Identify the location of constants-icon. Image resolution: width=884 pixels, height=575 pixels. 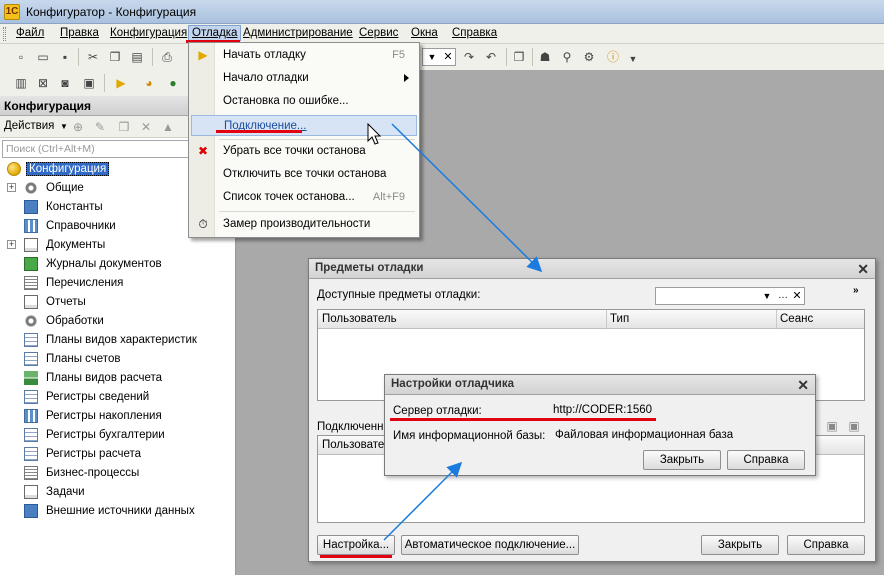
(31, 207).